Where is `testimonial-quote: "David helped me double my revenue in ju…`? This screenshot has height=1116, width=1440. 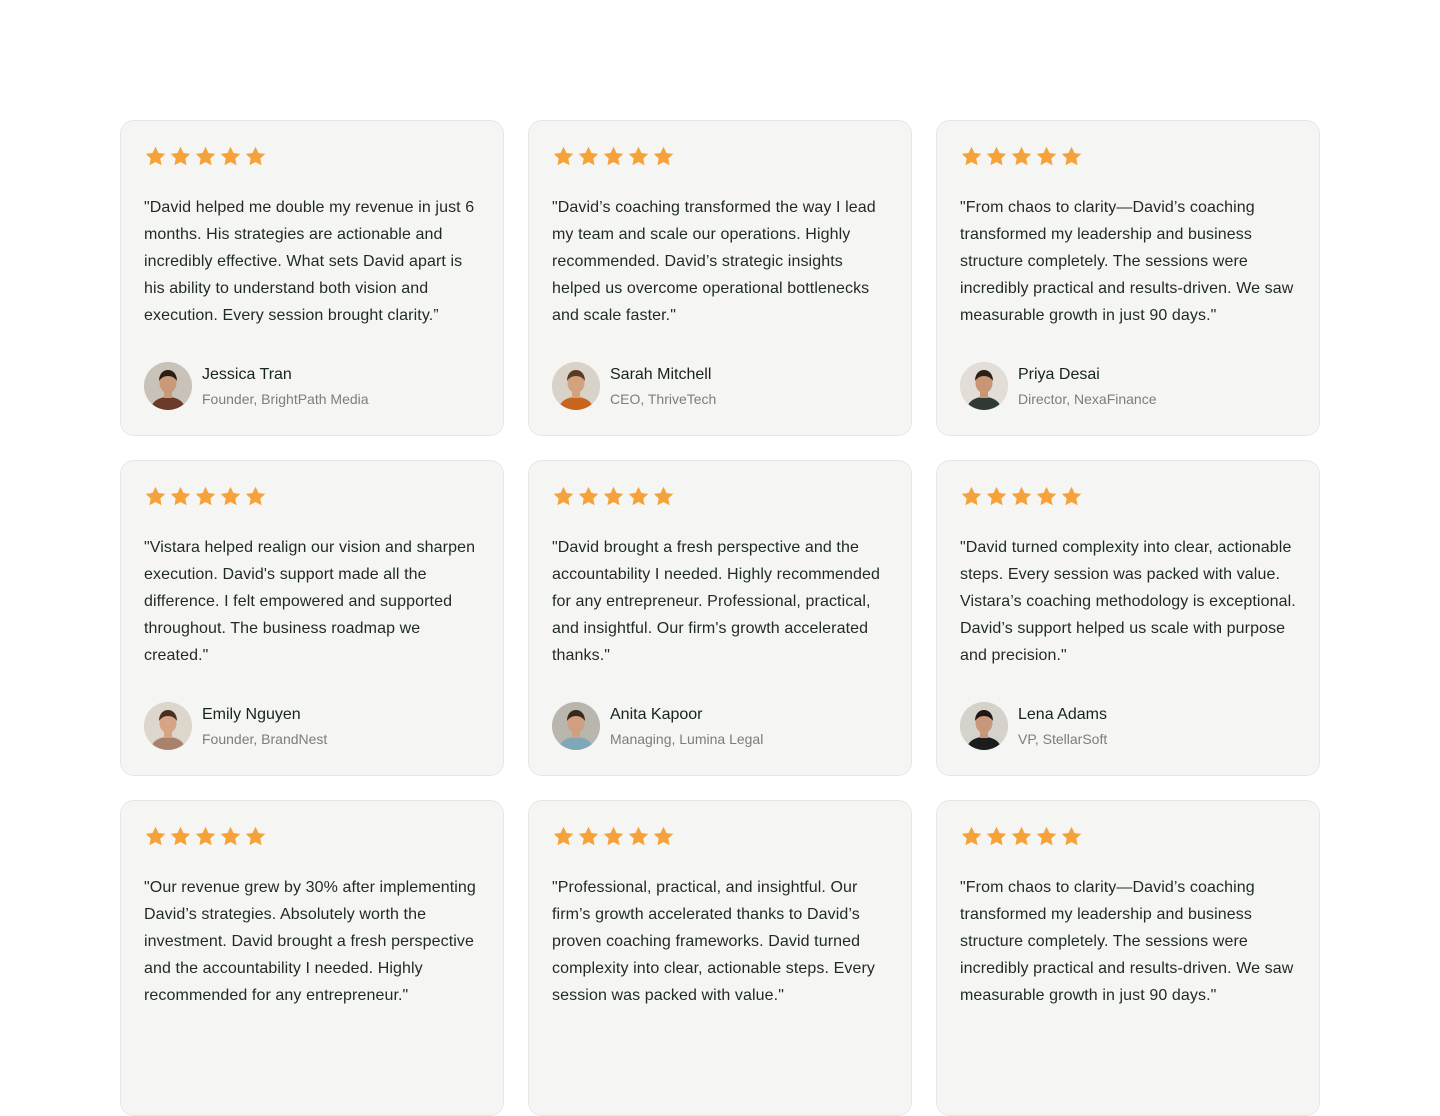 testimonial-quote: "David helped me double my revenue in ju… is located at coordinates (309, 261).